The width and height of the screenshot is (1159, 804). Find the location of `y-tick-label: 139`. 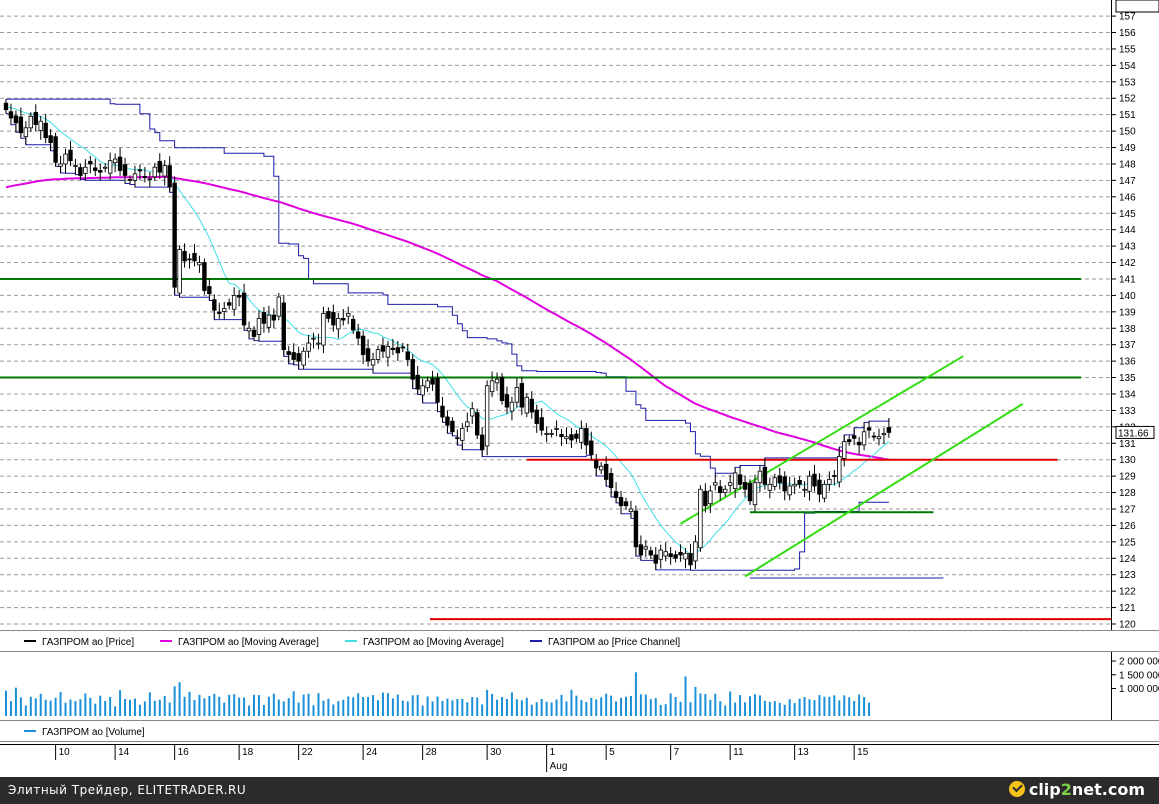

y-tick-label: 139 is located at coordinates (1127, 312).